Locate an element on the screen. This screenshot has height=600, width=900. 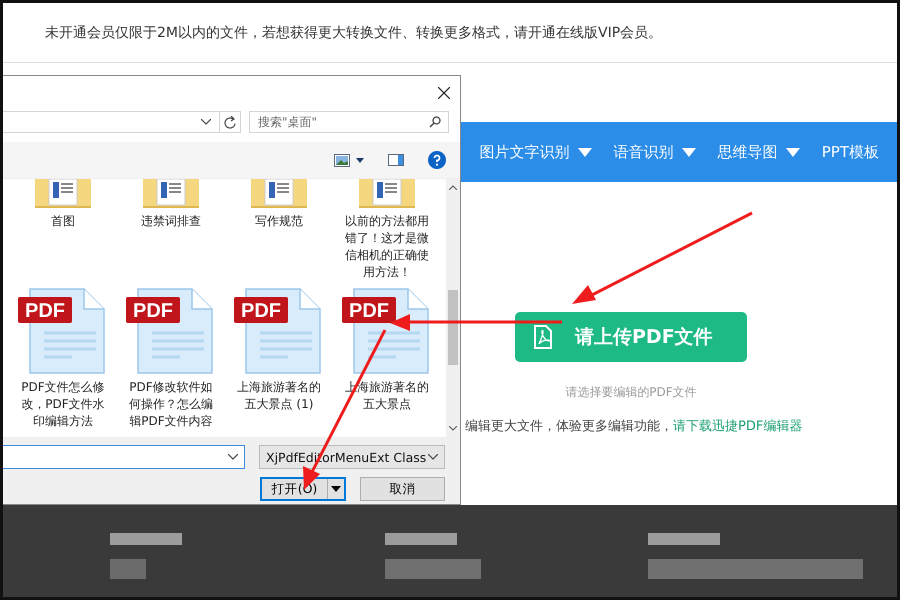
file-name: PDF文件怎么修改，PDF文件水印编辑方法 is located at coordinates (63, 404).